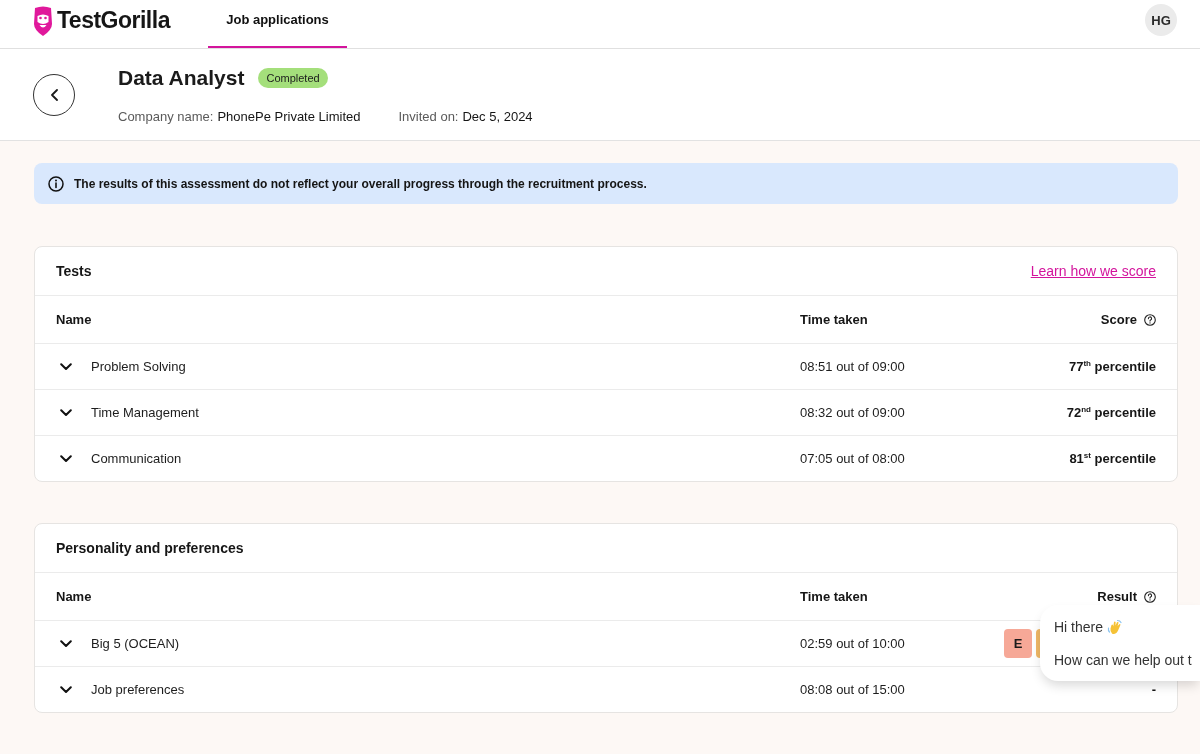 The width and height of the screenshot is (1200, 754). I want to click on trait-tile: E, so click(1018, 643).